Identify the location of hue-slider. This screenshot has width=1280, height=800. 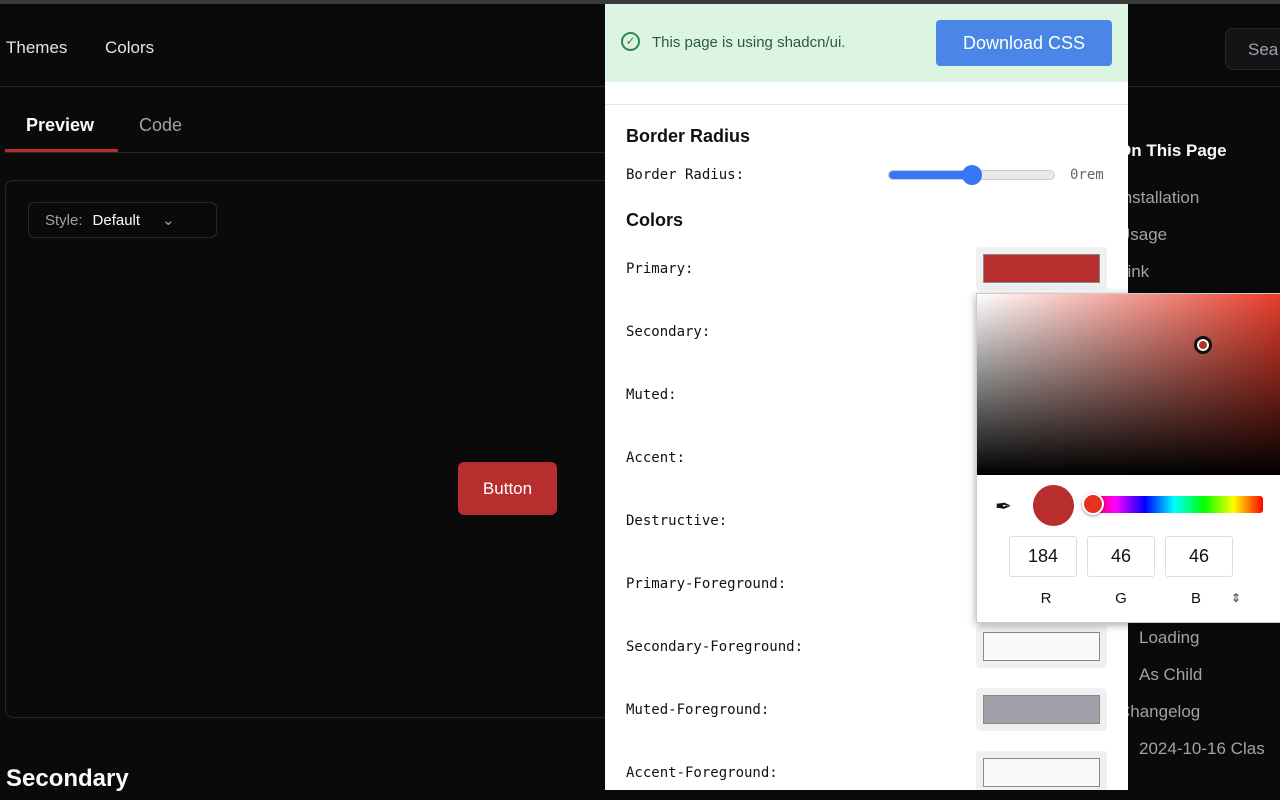
(1174, 504).